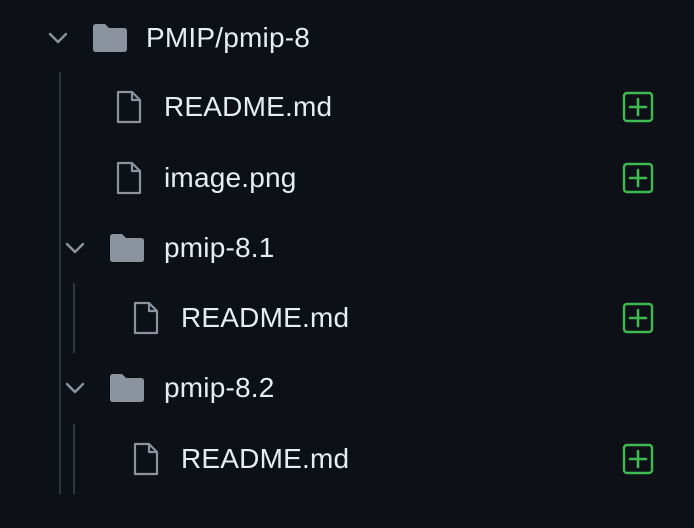 The height and width of the screenshot is (528, 694). What do you see at coordinates (347, 248) in the screenshot?
I see `tree-folder-pmip-8-1: pmip-8.1` at bounding box center [347, 248].